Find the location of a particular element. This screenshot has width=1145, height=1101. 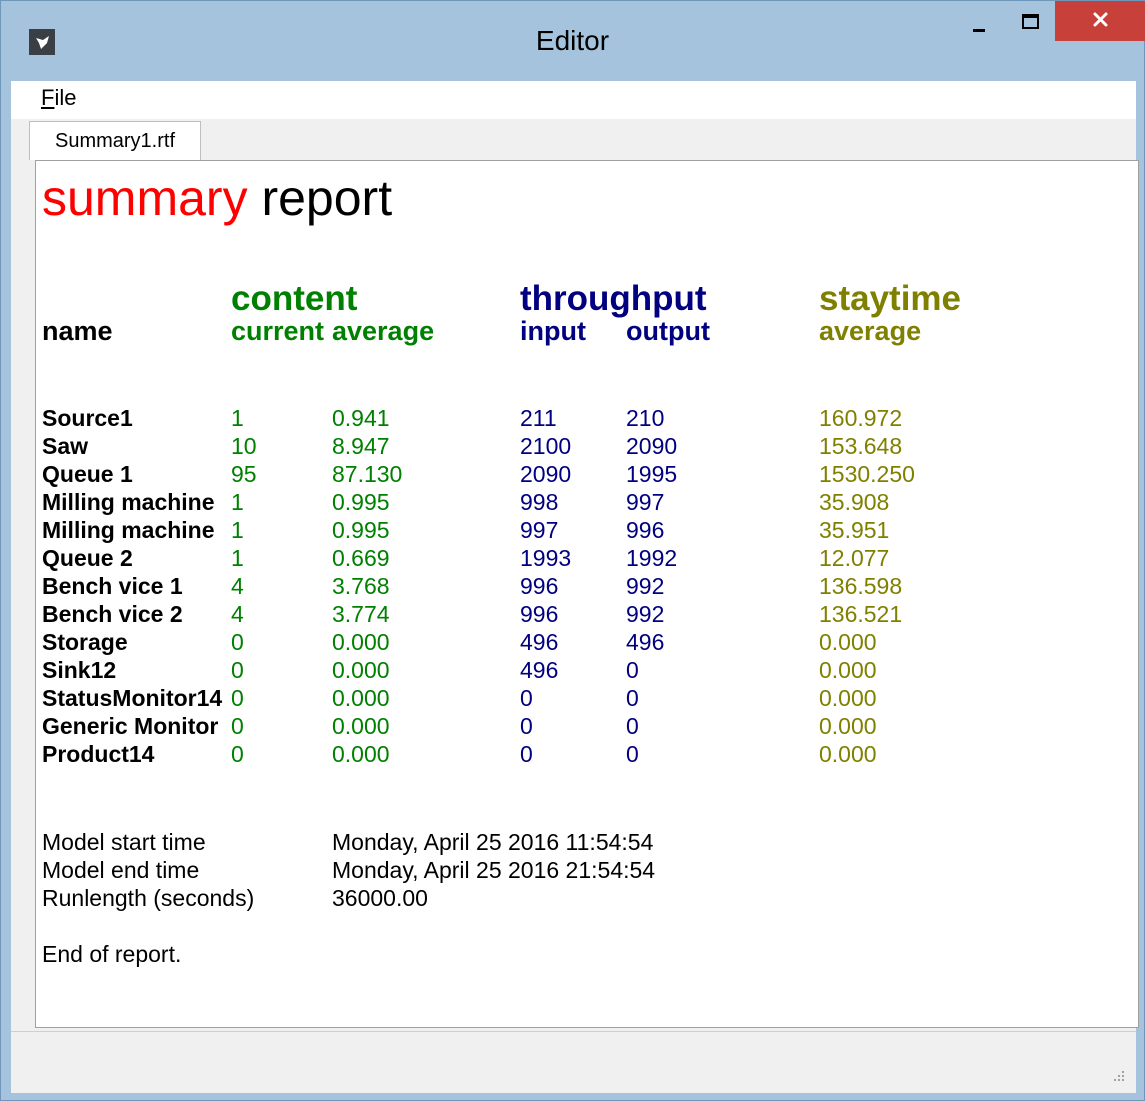

cell-name: Product14 is located at coordinates (98, 754).